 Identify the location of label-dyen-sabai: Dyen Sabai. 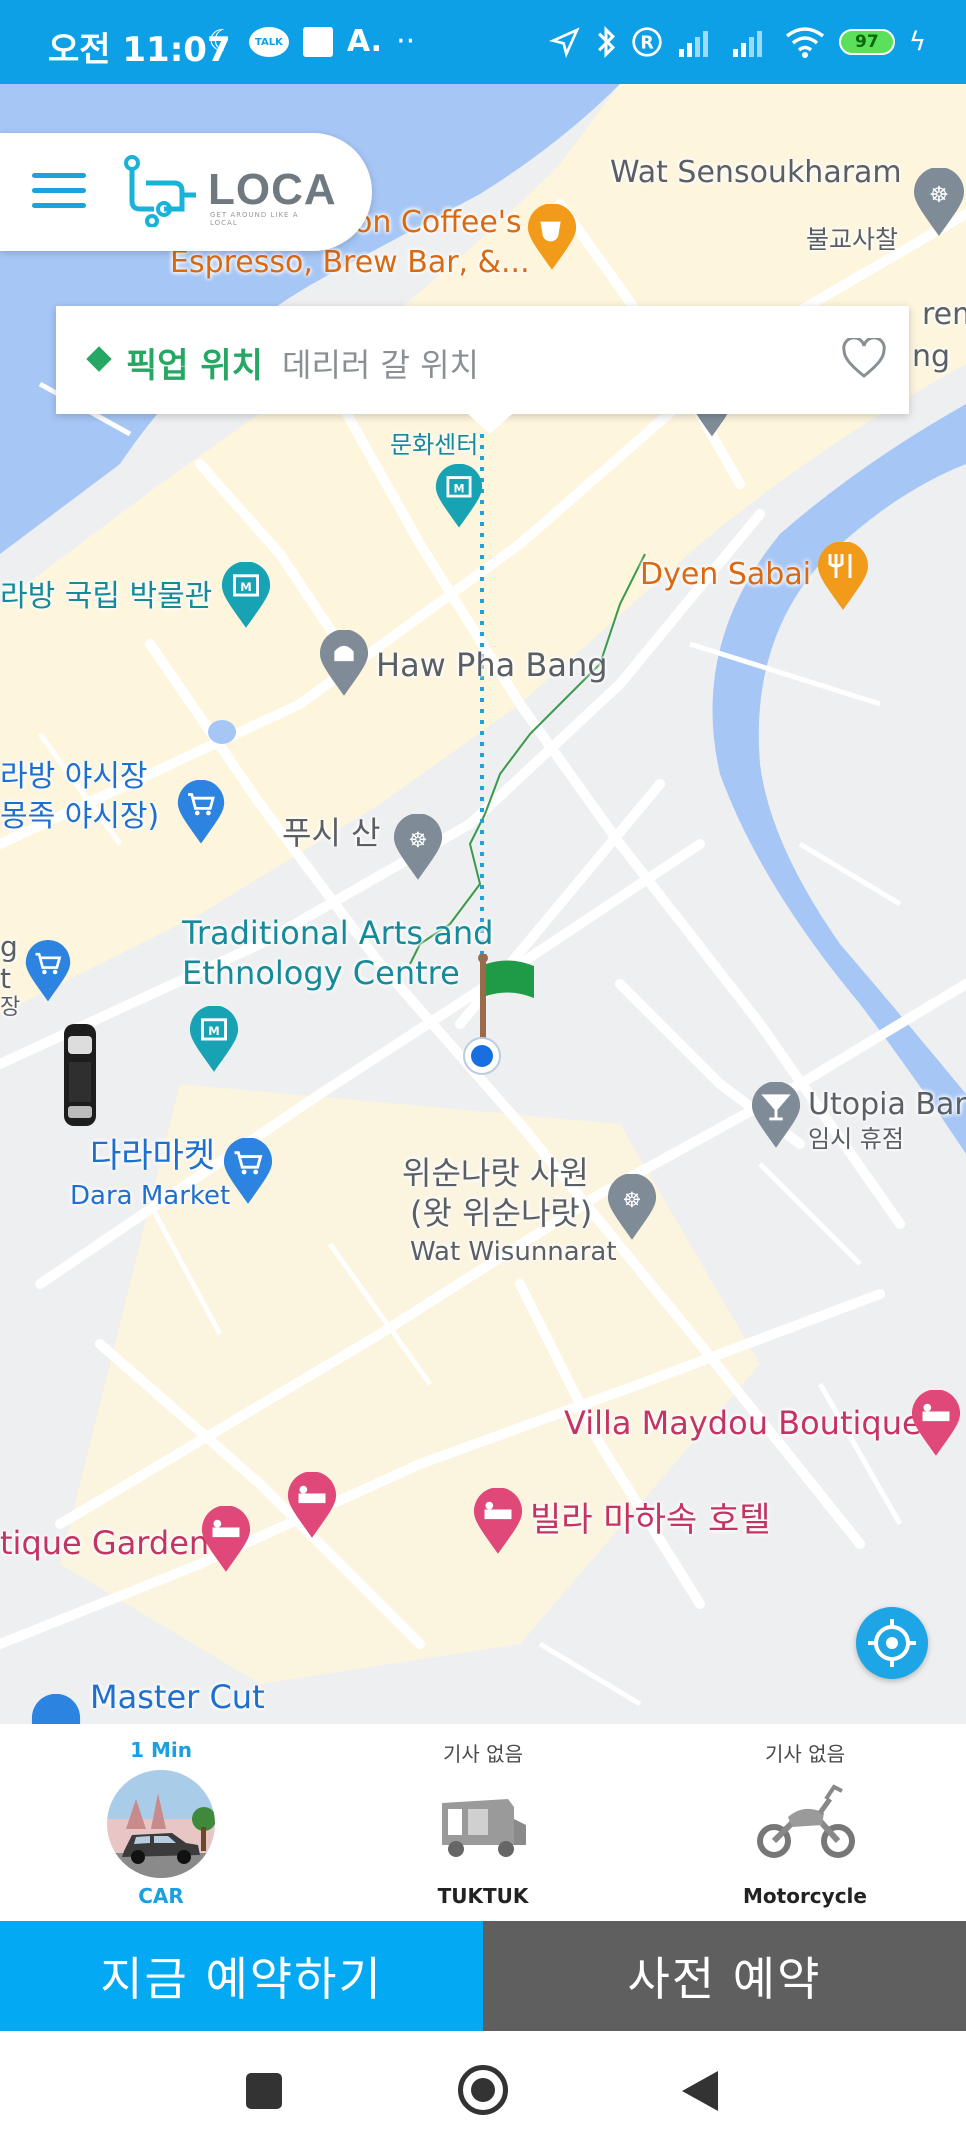
(726, 574).